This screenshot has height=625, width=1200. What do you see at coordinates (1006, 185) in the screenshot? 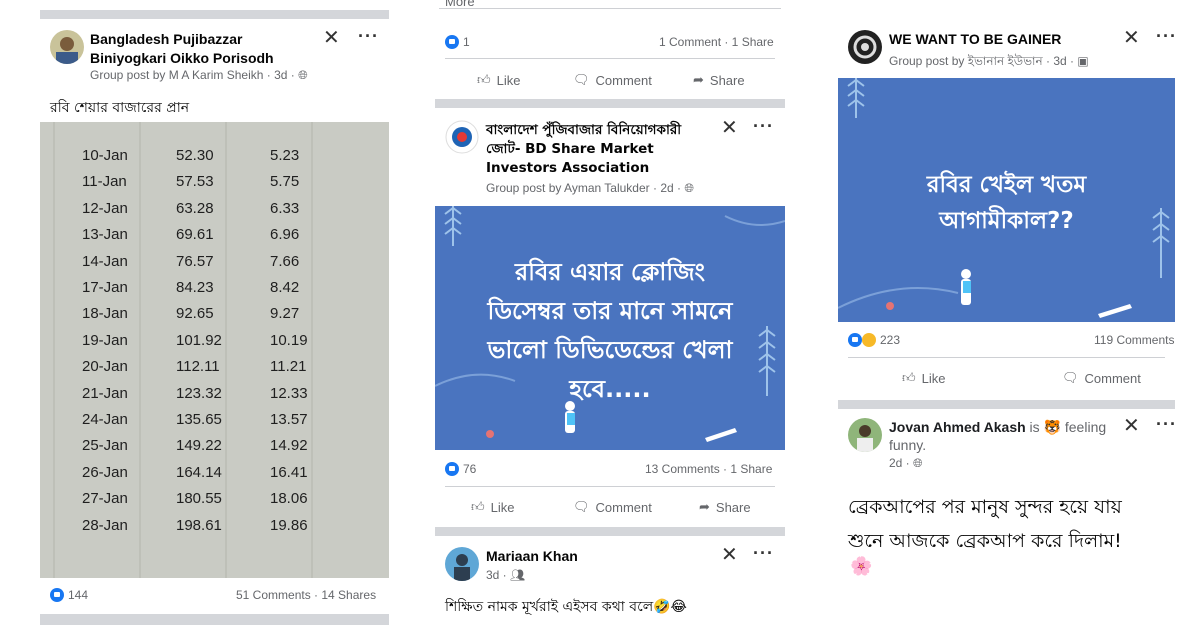
I see `banner-line: রবির খেইল খতম` at bounding box center [1006, 185].